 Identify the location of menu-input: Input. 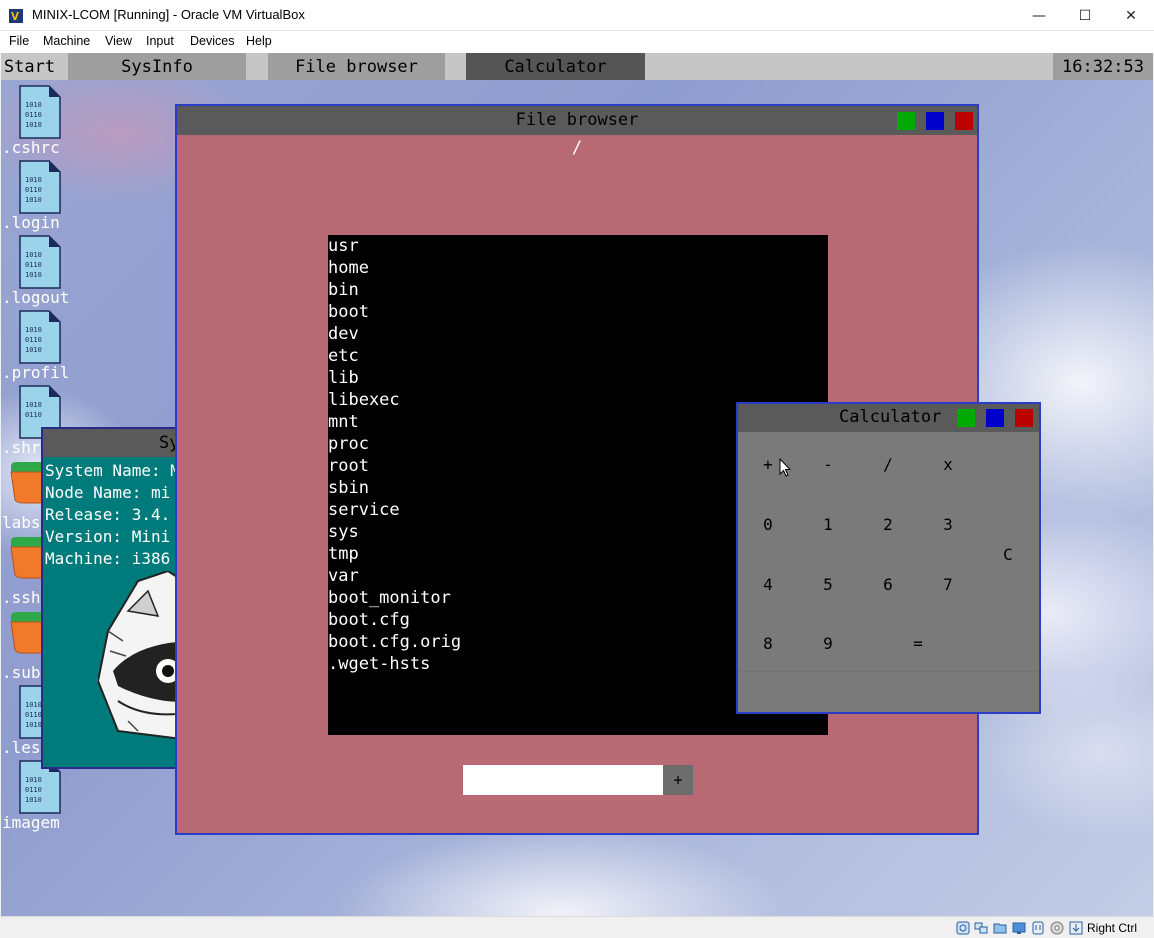
(160, 41).